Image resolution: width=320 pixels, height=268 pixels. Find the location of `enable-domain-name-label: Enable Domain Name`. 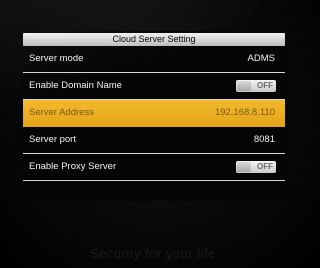

enable-domain-name-label: Enable Domain Name is located at coordinates (75, 85).